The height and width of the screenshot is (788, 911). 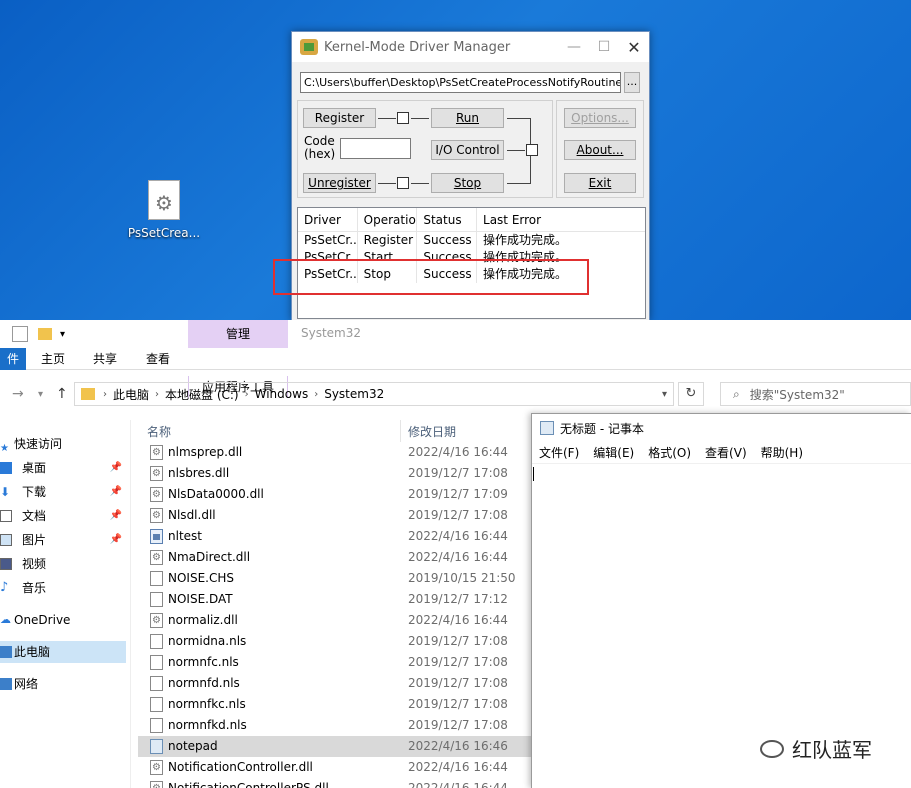 What do you see at coordinates (63, 564) in the screenshot?
I see `sidebar-item-videos: 视频` at bounding box center [63, 564].